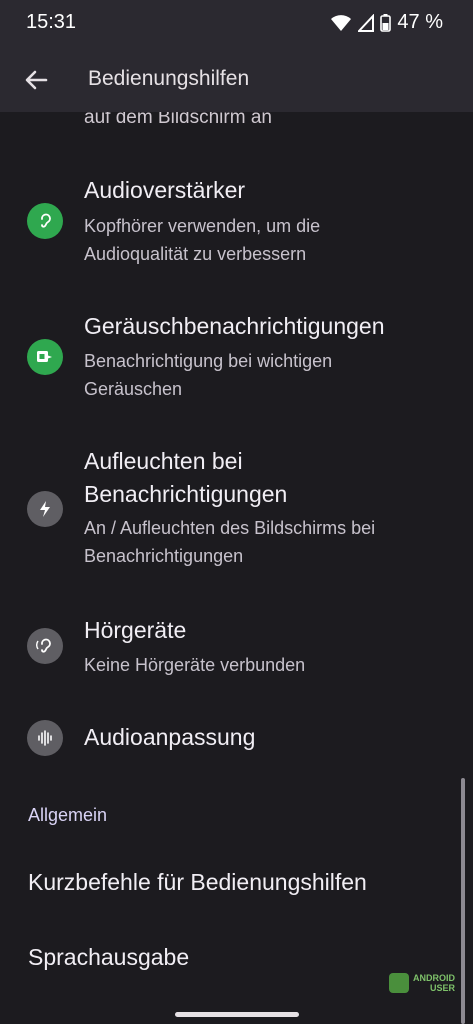 The width and height of the screenshot is (473, 1024). I want to click on flash-icon, so click(45, 509).